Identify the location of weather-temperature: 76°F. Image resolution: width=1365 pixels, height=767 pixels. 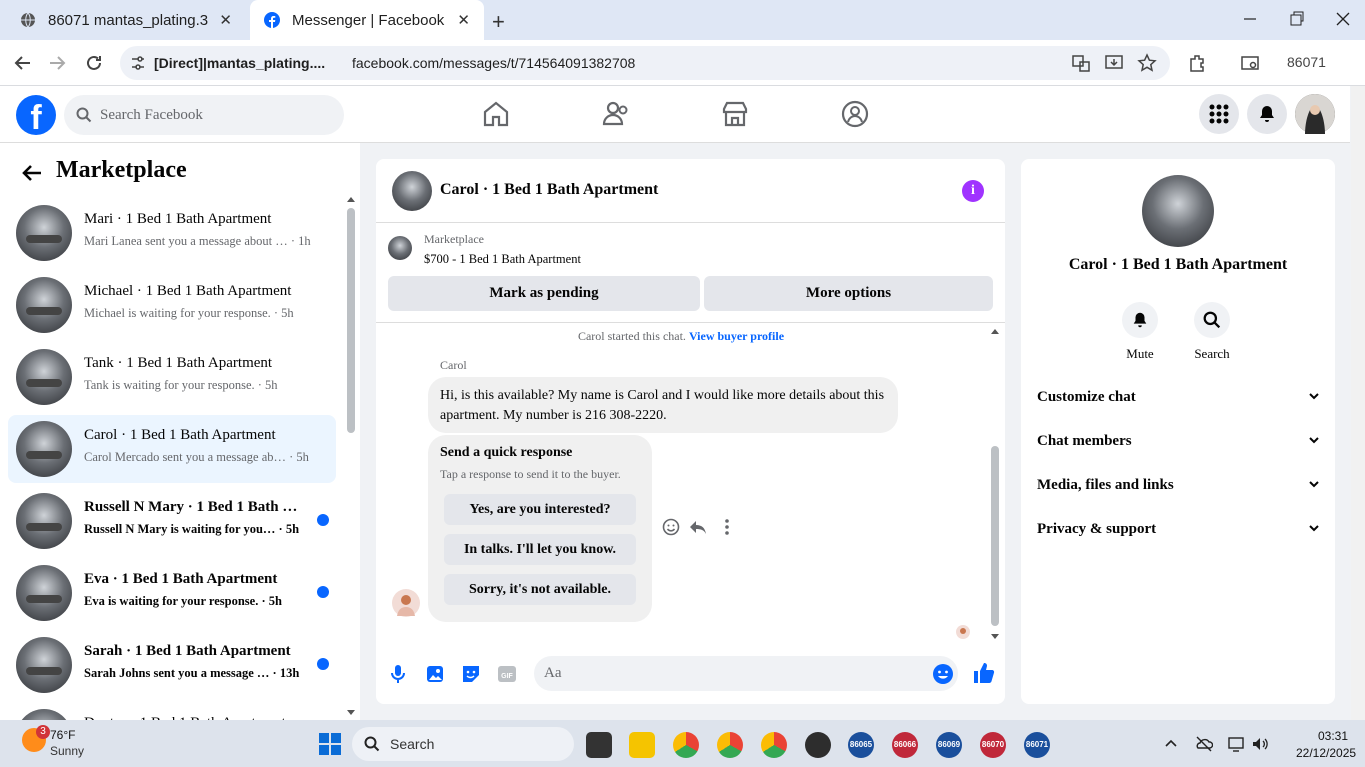
(62, 735).